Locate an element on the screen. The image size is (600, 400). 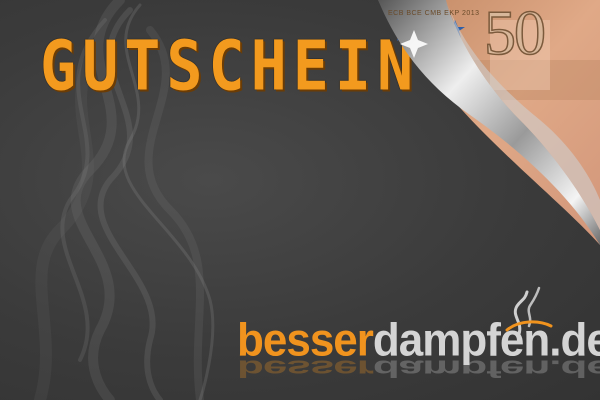
brand-reflection-besser: besser is located at coordinates (305, 369).